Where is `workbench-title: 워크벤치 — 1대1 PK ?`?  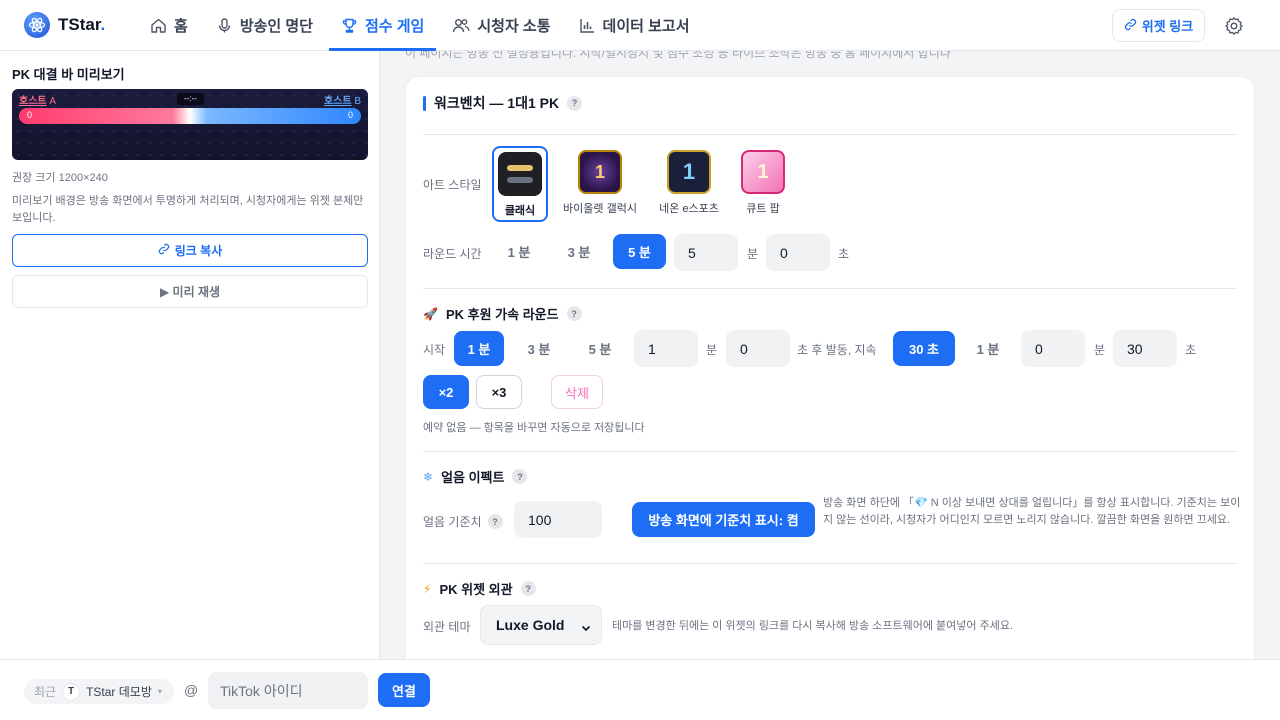 workbench-title: 워크벤치 — 1대1 PK ? is located at coordinates (503, 103).